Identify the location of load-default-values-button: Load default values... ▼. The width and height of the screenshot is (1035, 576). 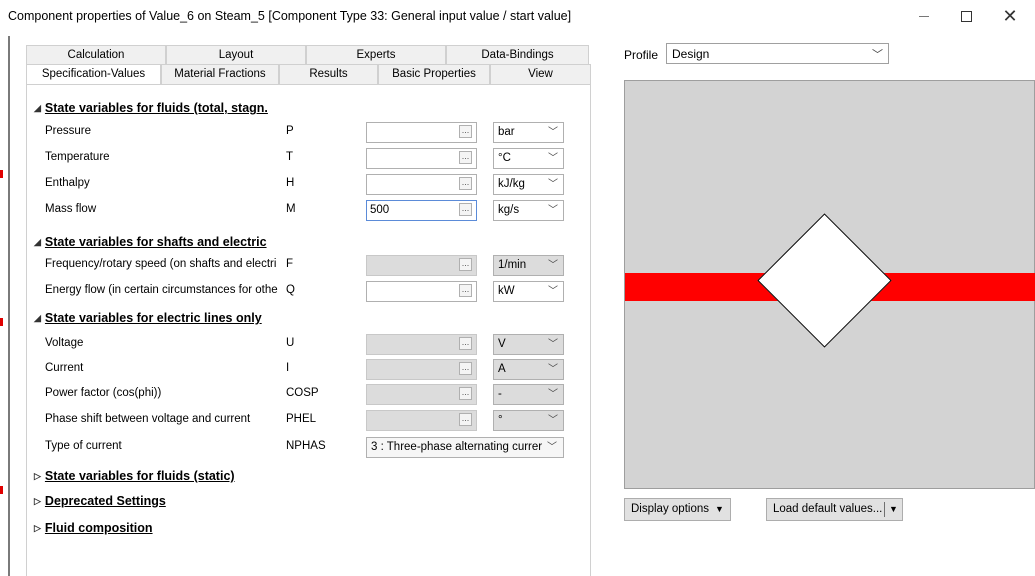
(834, 509).